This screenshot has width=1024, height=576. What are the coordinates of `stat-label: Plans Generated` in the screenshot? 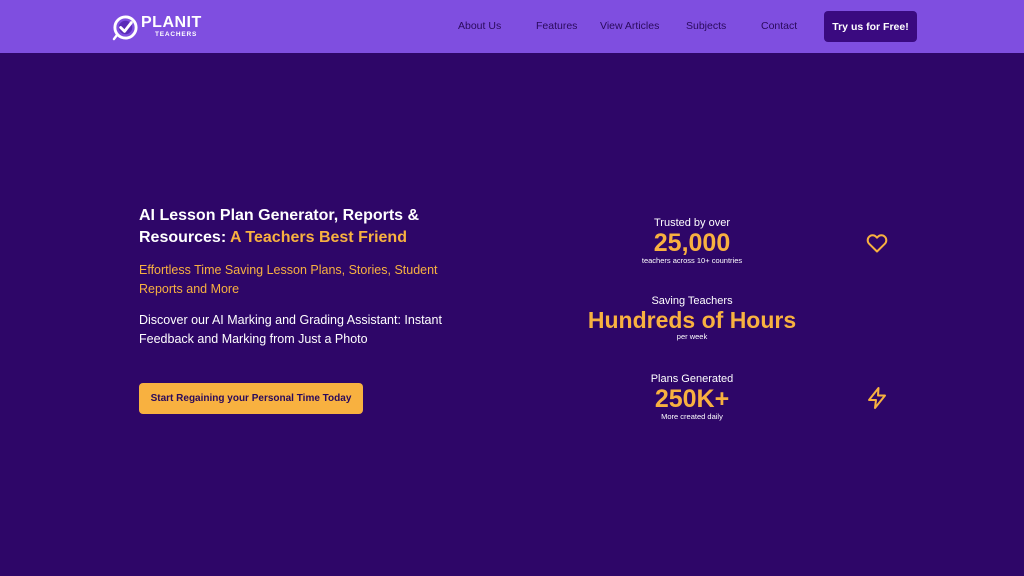 It's located at (692, 379).